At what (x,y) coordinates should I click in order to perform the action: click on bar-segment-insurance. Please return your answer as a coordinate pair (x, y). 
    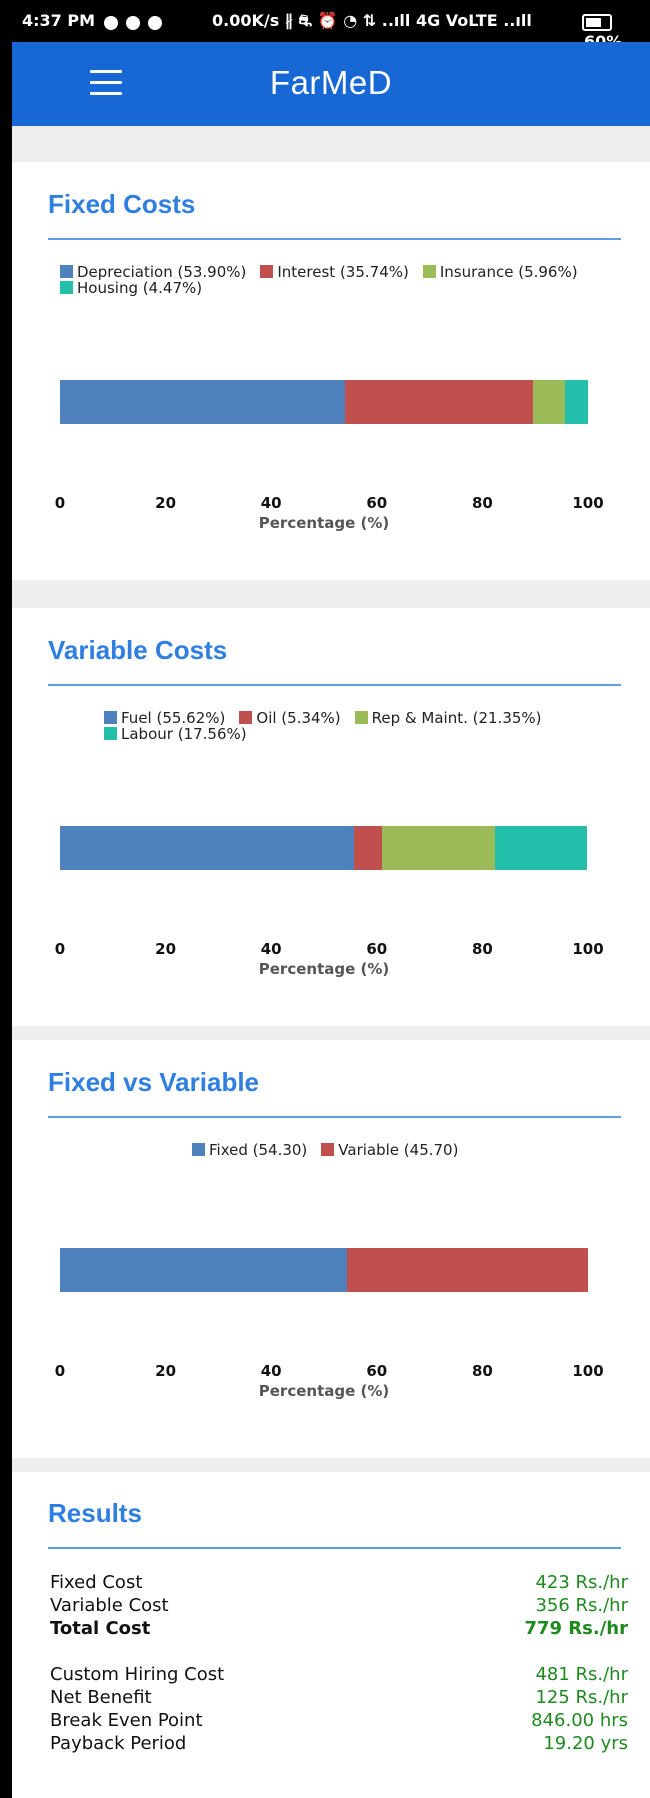
    Looking at the image, I should click on (549, 402).